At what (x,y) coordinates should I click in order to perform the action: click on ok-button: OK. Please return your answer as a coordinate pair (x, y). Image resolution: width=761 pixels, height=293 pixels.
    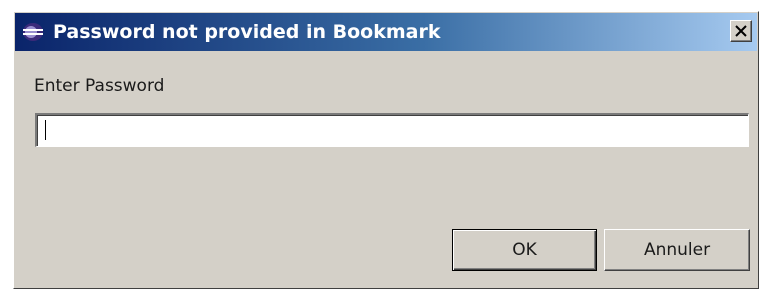
    Looking at the image, I should click on (524, 250).